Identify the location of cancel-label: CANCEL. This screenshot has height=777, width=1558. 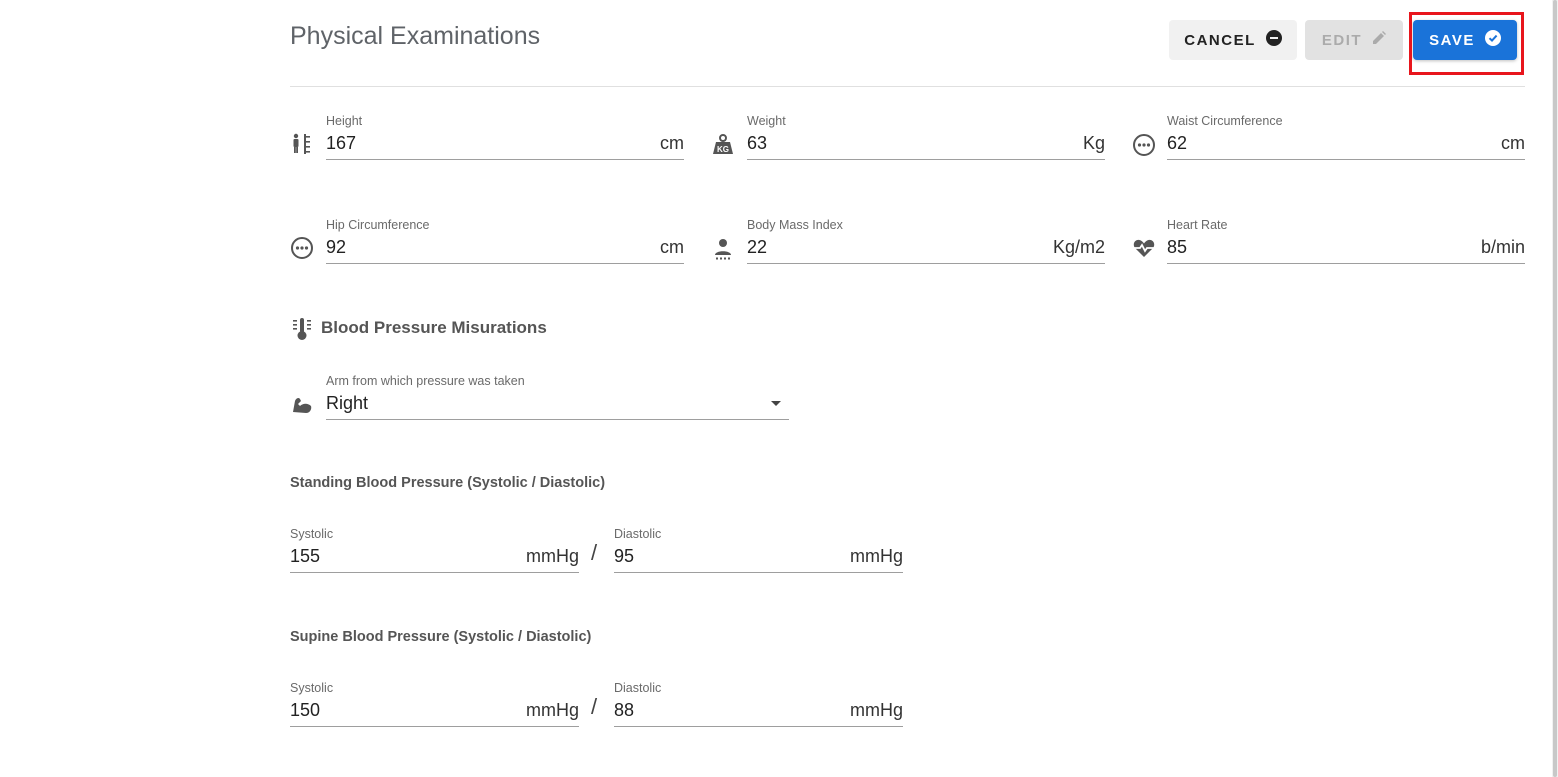
(1220, 40).